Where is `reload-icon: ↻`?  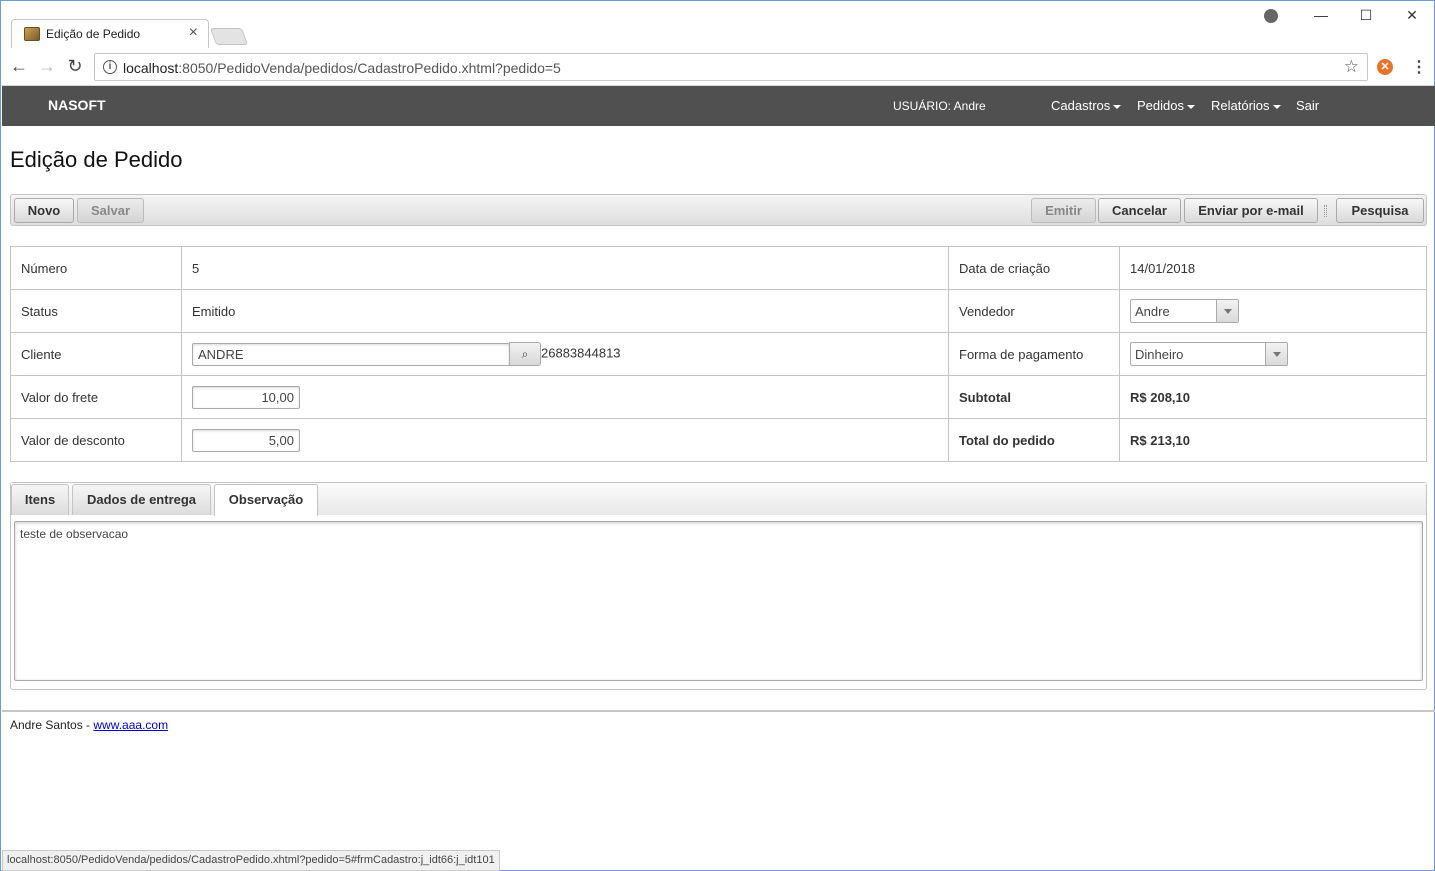 reload-icon: ↻ is located at coordinates (75, 66).